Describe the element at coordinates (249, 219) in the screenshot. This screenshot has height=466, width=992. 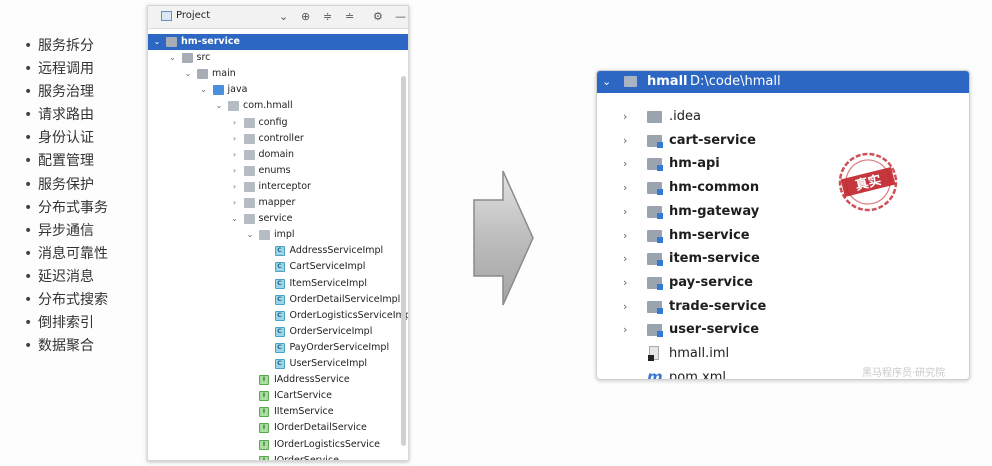
I see `package-icon` at that location.